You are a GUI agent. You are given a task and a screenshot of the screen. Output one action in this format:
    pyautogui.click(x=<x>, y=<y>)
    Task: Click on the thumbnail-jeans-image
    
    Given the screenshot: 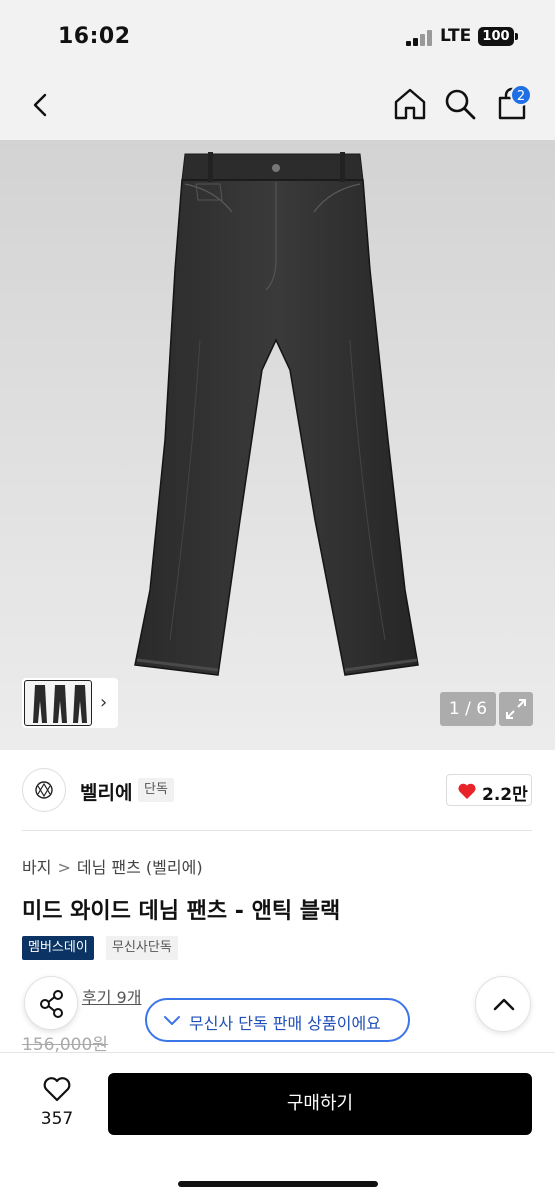 What is the action you would take?
    pyautogui.click(x=60, y=704)
    